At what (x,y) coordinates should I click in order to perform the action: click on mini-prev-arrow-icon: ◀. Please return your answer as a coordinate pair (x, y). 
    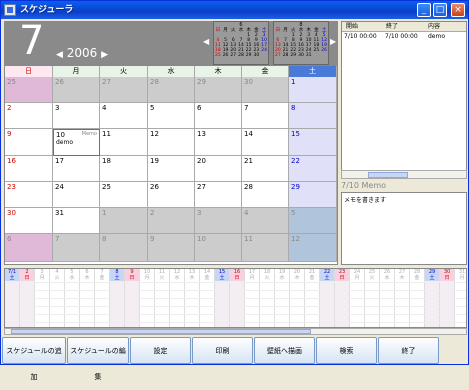
    Looking at the image, I should click on (206, 41).